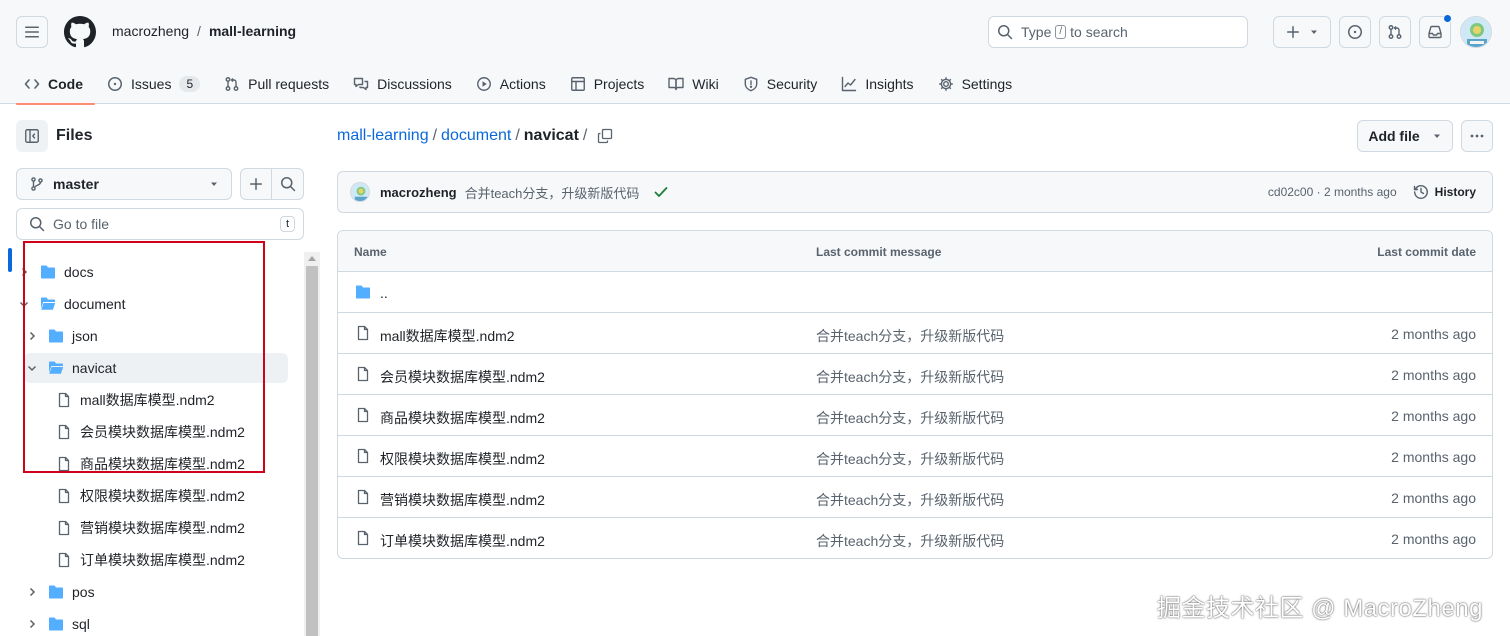 This screenshot has height=636, width=1510. What do you see at coordinates (1426, 252) in the screenshot?
I see `column-header-date: Last commit date` at bounding box center [1426, 252].